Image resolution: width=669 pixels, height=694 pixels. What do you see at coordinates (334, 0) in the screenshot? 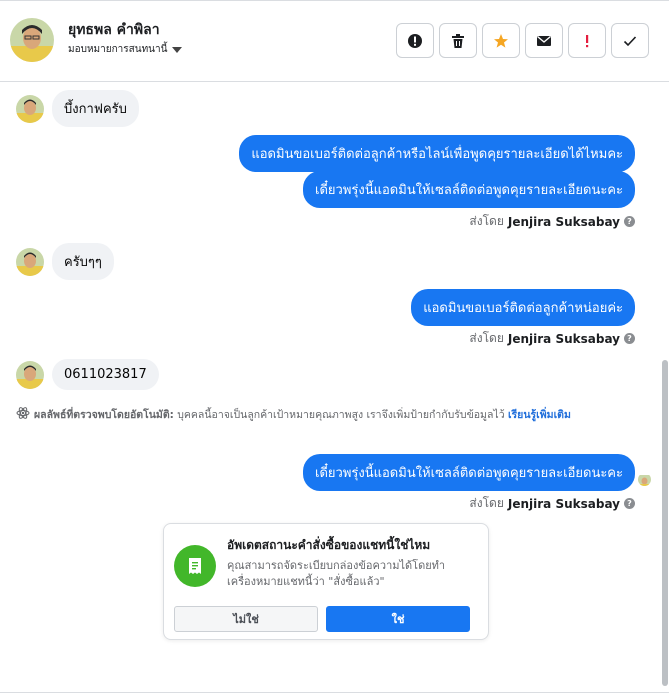
I see `header-top-divider` at bounding box center [334, 0].